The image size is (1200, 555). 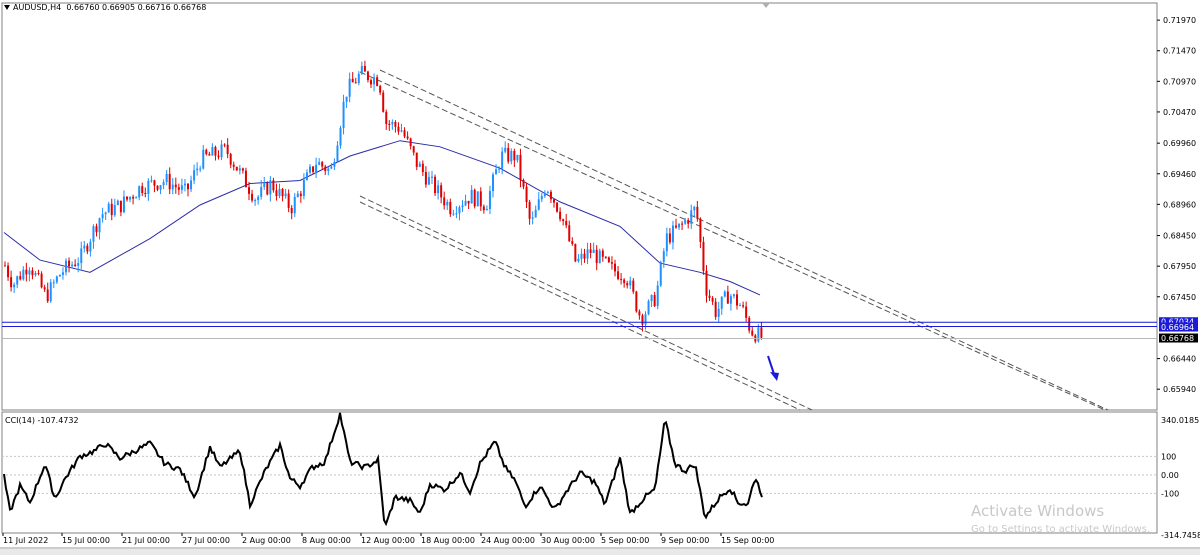 I want to click on price-label: 0.66768, so click(x=1177, y=338).